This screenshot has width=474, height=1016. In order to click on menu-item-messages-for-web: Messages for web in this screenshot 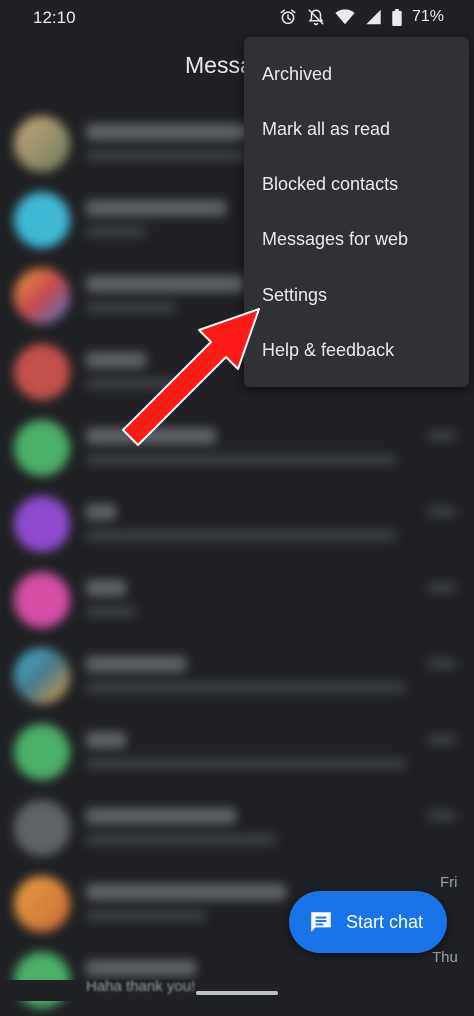, I will do `click(356, 239)`.